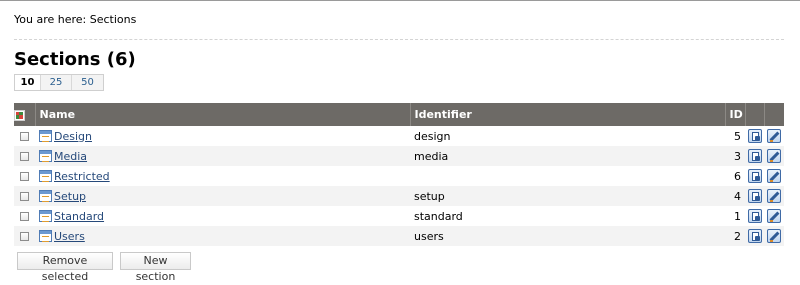 This screenshot has height=285, width=800. Describe the element at coordinates (568, 114) in the screenshot. I see `column-header-identifier: Identifier` at that location.